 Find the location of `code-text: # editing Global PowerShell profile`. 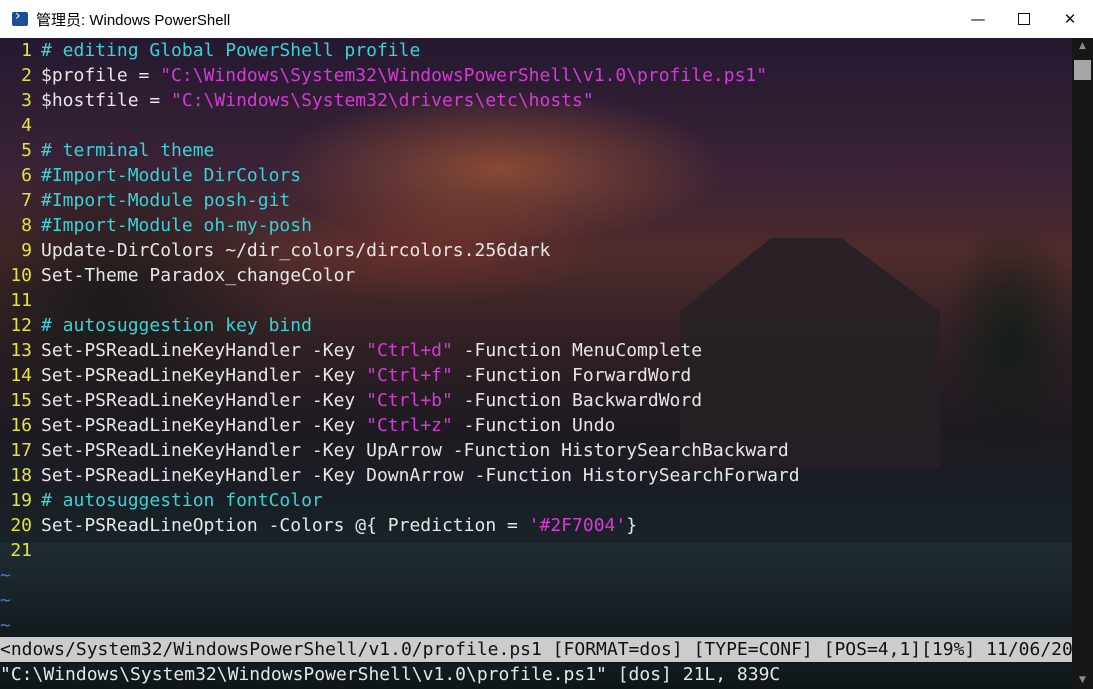

code-text: # editing Global PowerShell profile is located at coordinates (230, 50).